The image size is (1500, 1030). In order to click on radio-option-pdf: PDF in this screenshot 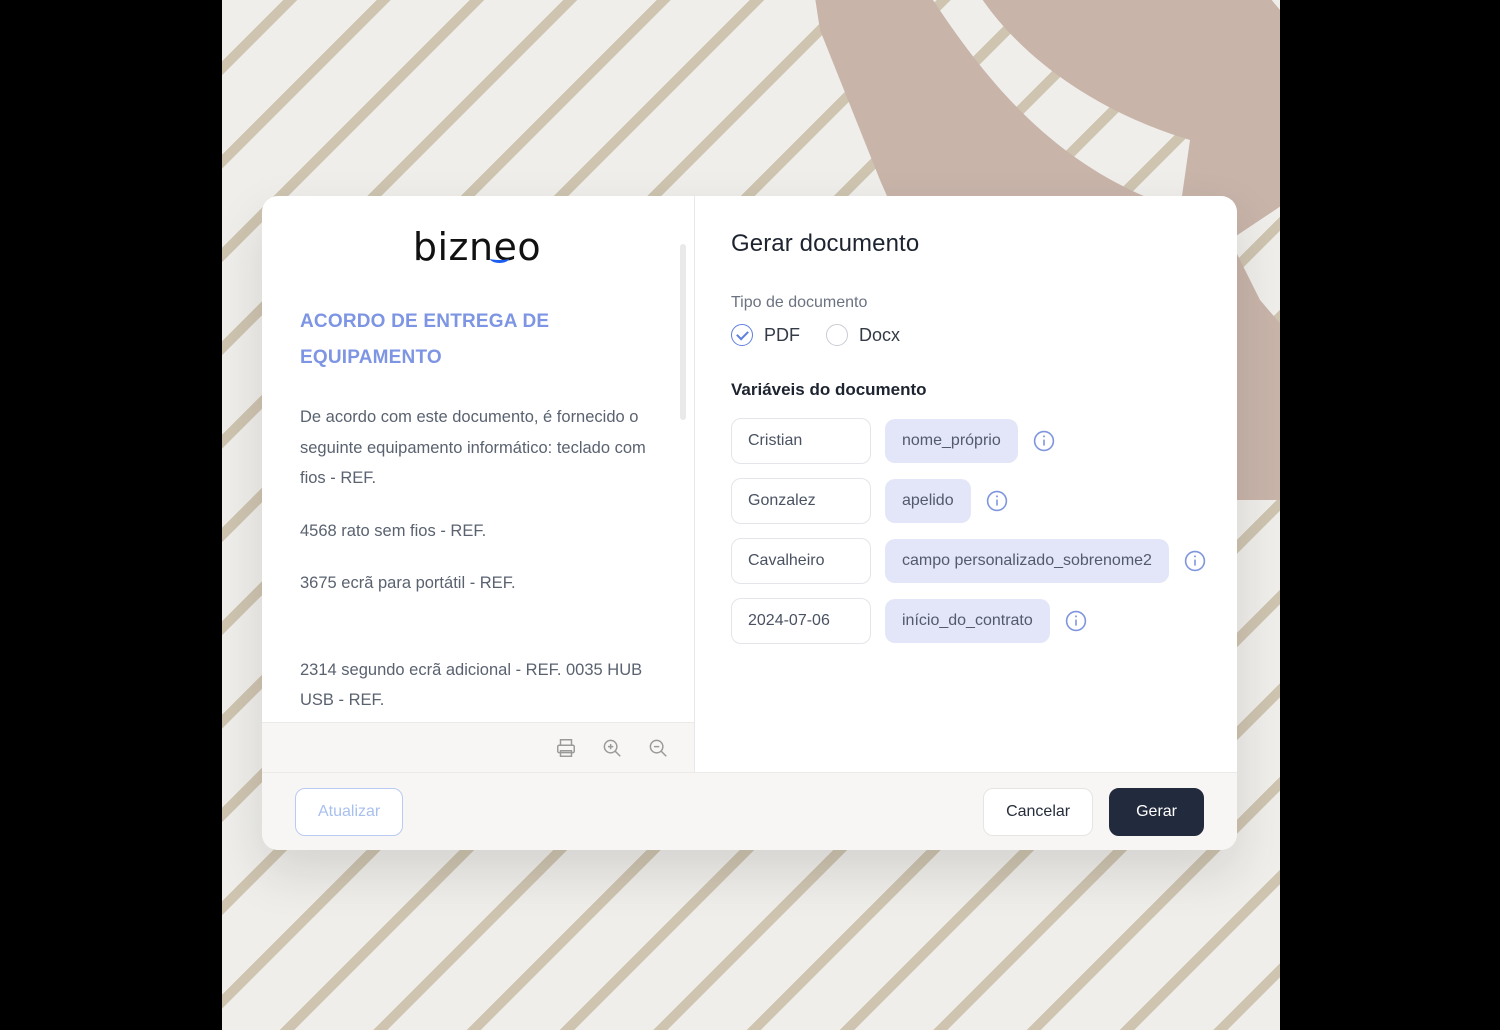, I will do `click(765, 335)`.